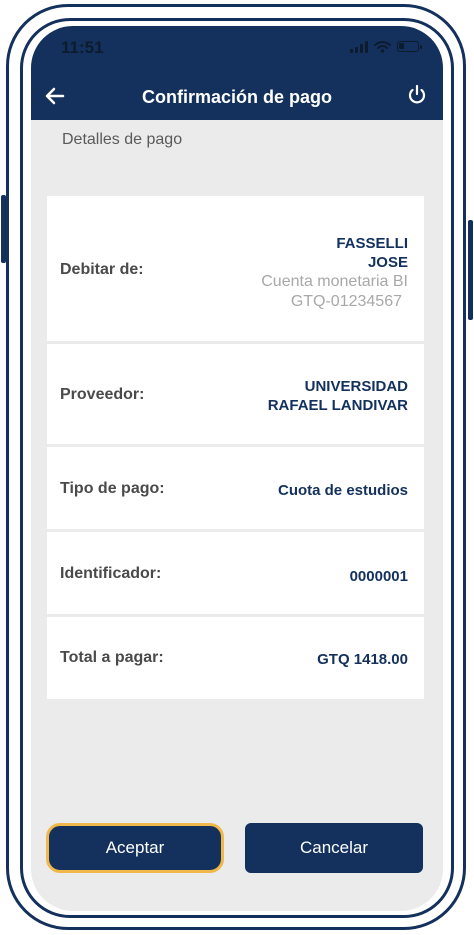 The width and height of the screenshot is (474, 935). Describe the element at coordinates (237, 73) in the screenshot. I see `app-header: 11:51 Confirmación de pago` at that location.